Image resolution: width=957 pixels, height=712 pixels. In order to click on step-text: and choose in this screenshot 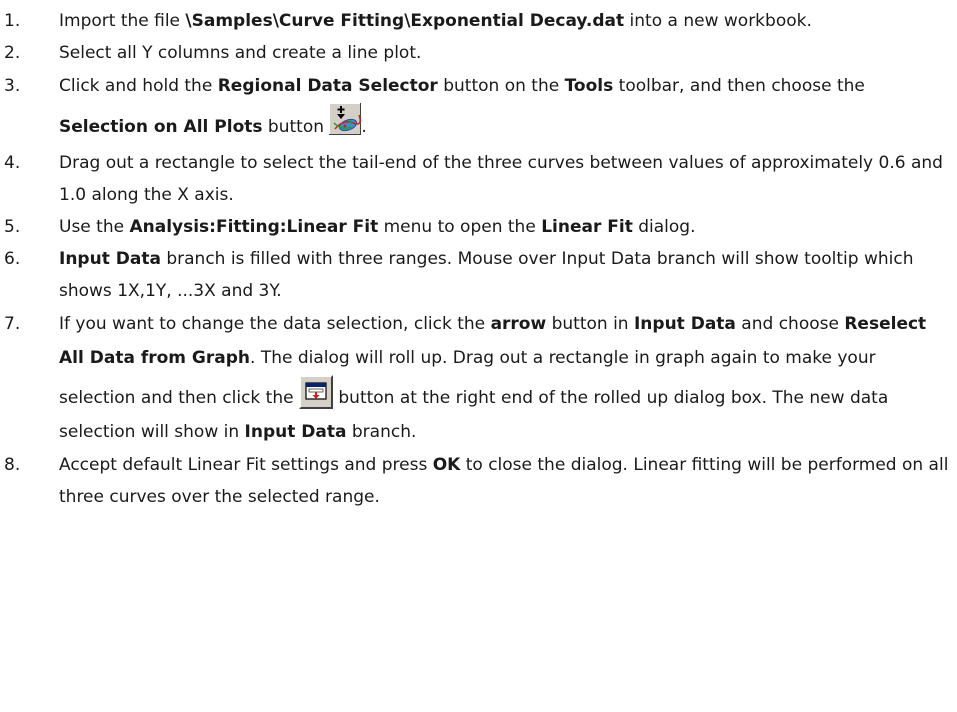, I will do `click(790, 324)`.